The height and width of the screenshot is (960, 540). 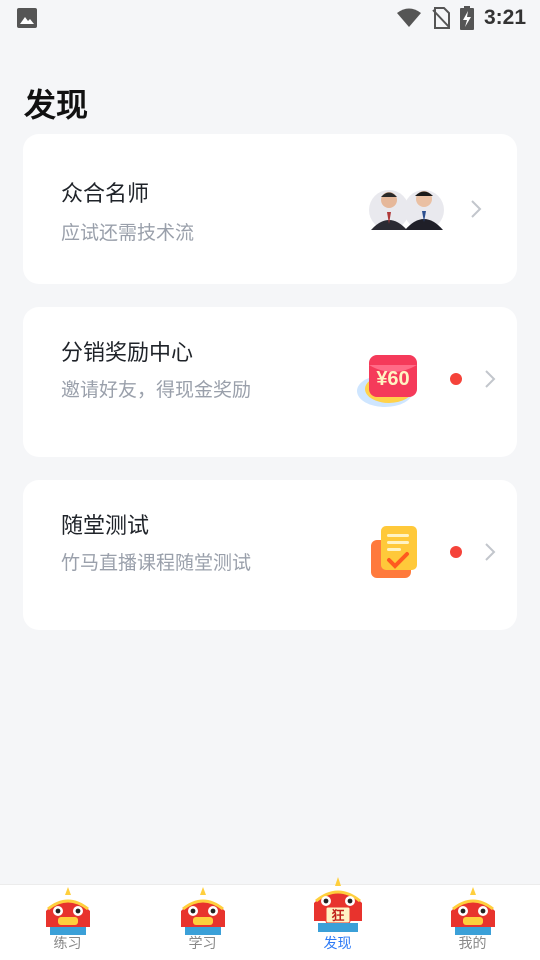 What do you see at coordinates (270, 555) in the screenshot?
I see `card-class-test: 随堂测试 竹马直播课程随堂测试` at bounding box center [270, 555].